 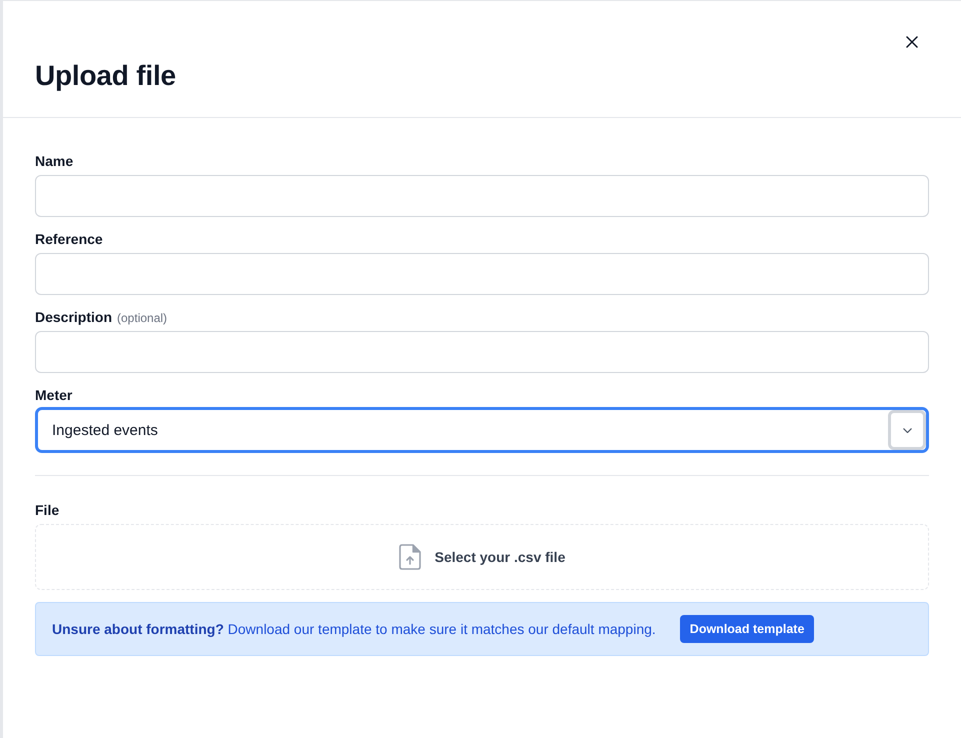 What do you see at coordinates (409, 557) in the screenshot?
I see `file-upload-icon` at bounding box center [409, 557].